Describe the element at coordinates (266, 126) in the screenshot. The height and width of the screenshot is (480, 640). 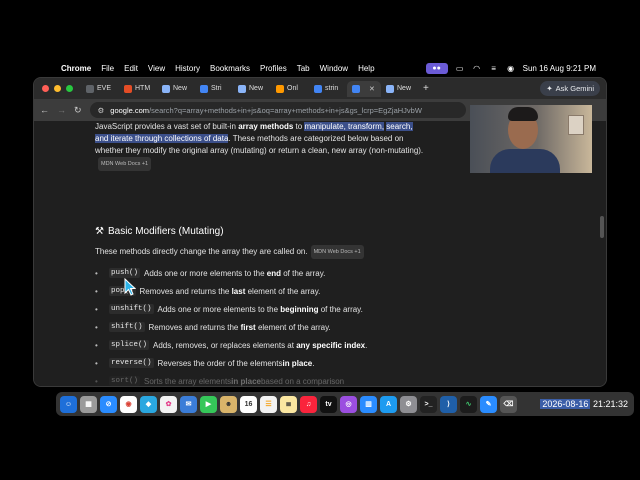
I see `intro-bold: array methods` at that location.